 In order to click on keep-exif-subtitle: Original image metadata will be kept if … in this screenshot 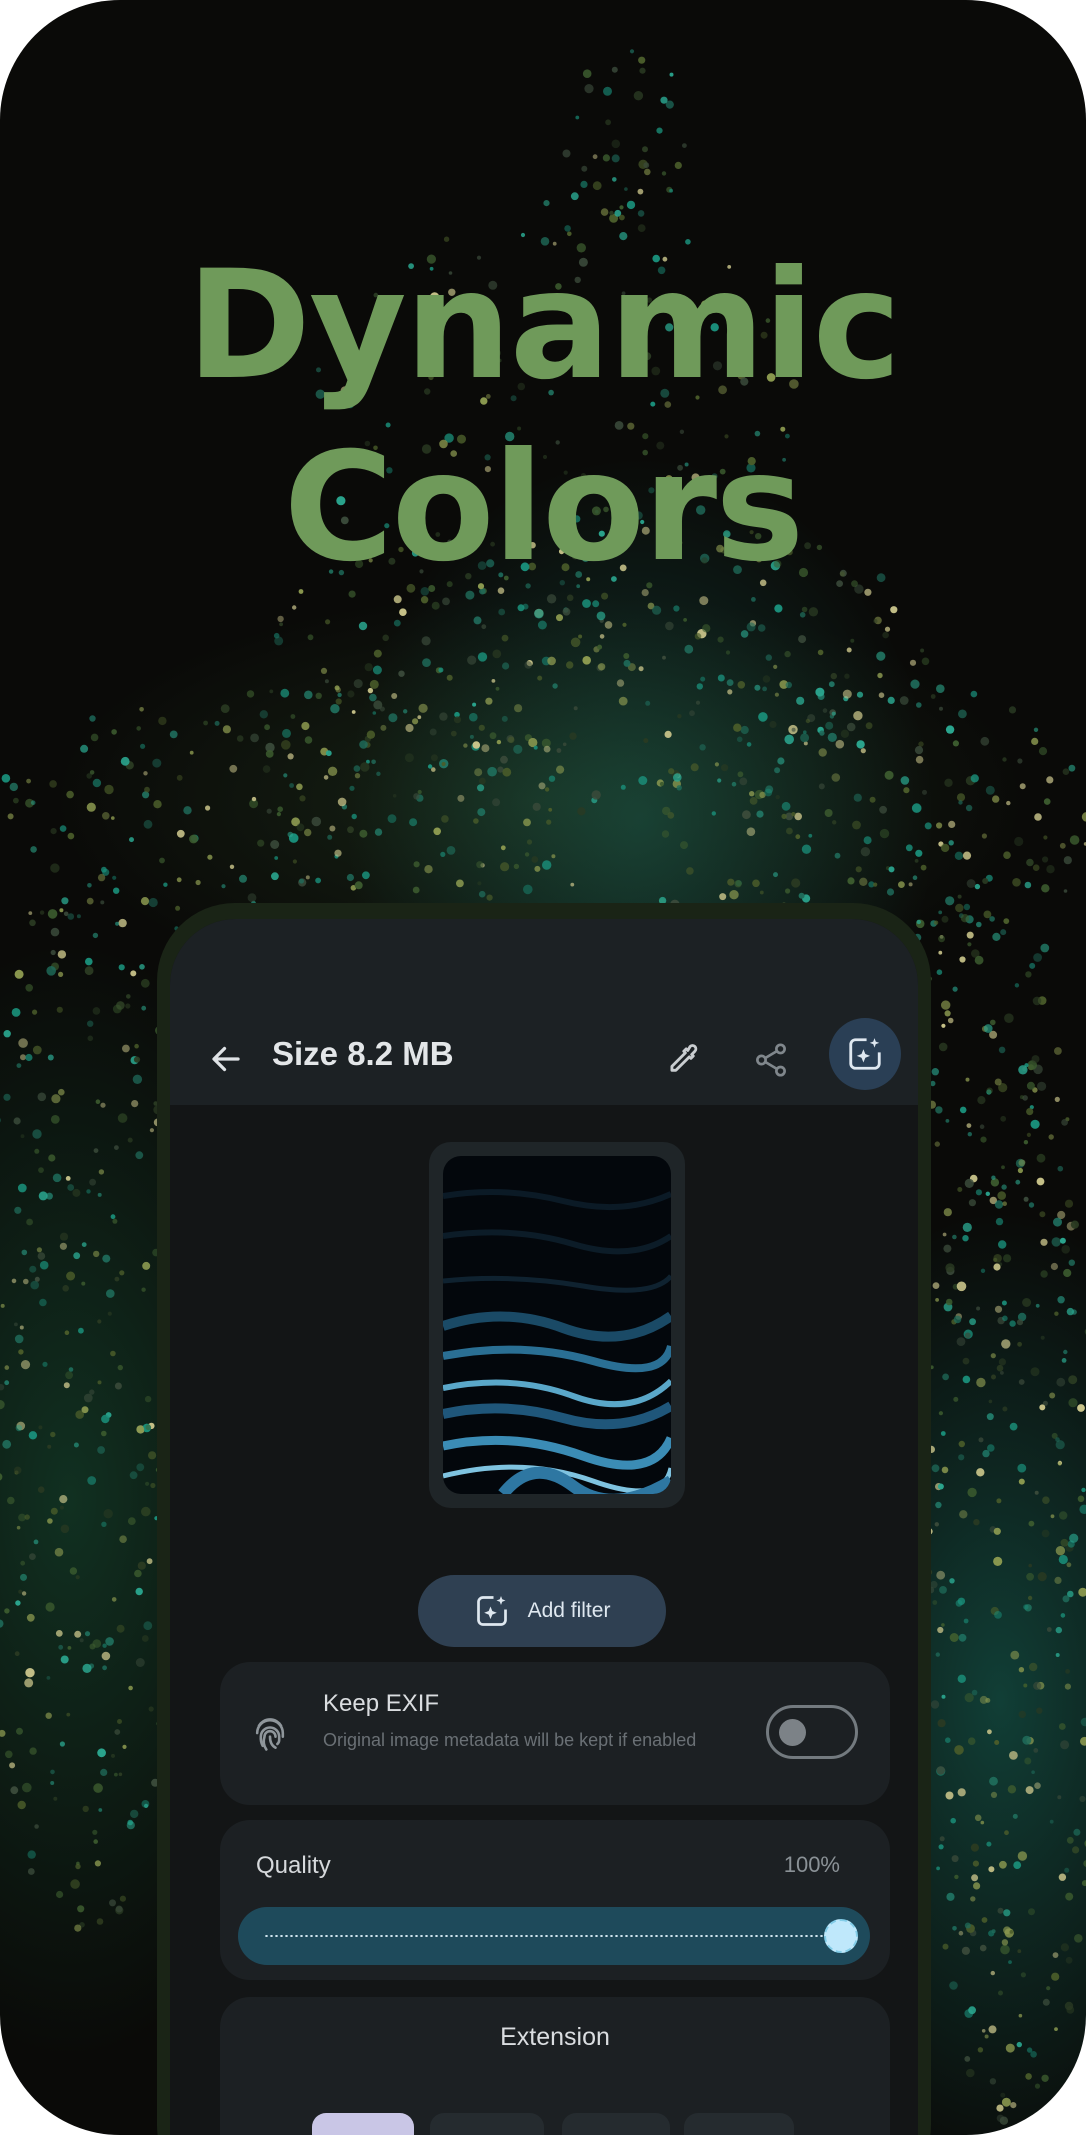, I will do `click(510, 1740)`.